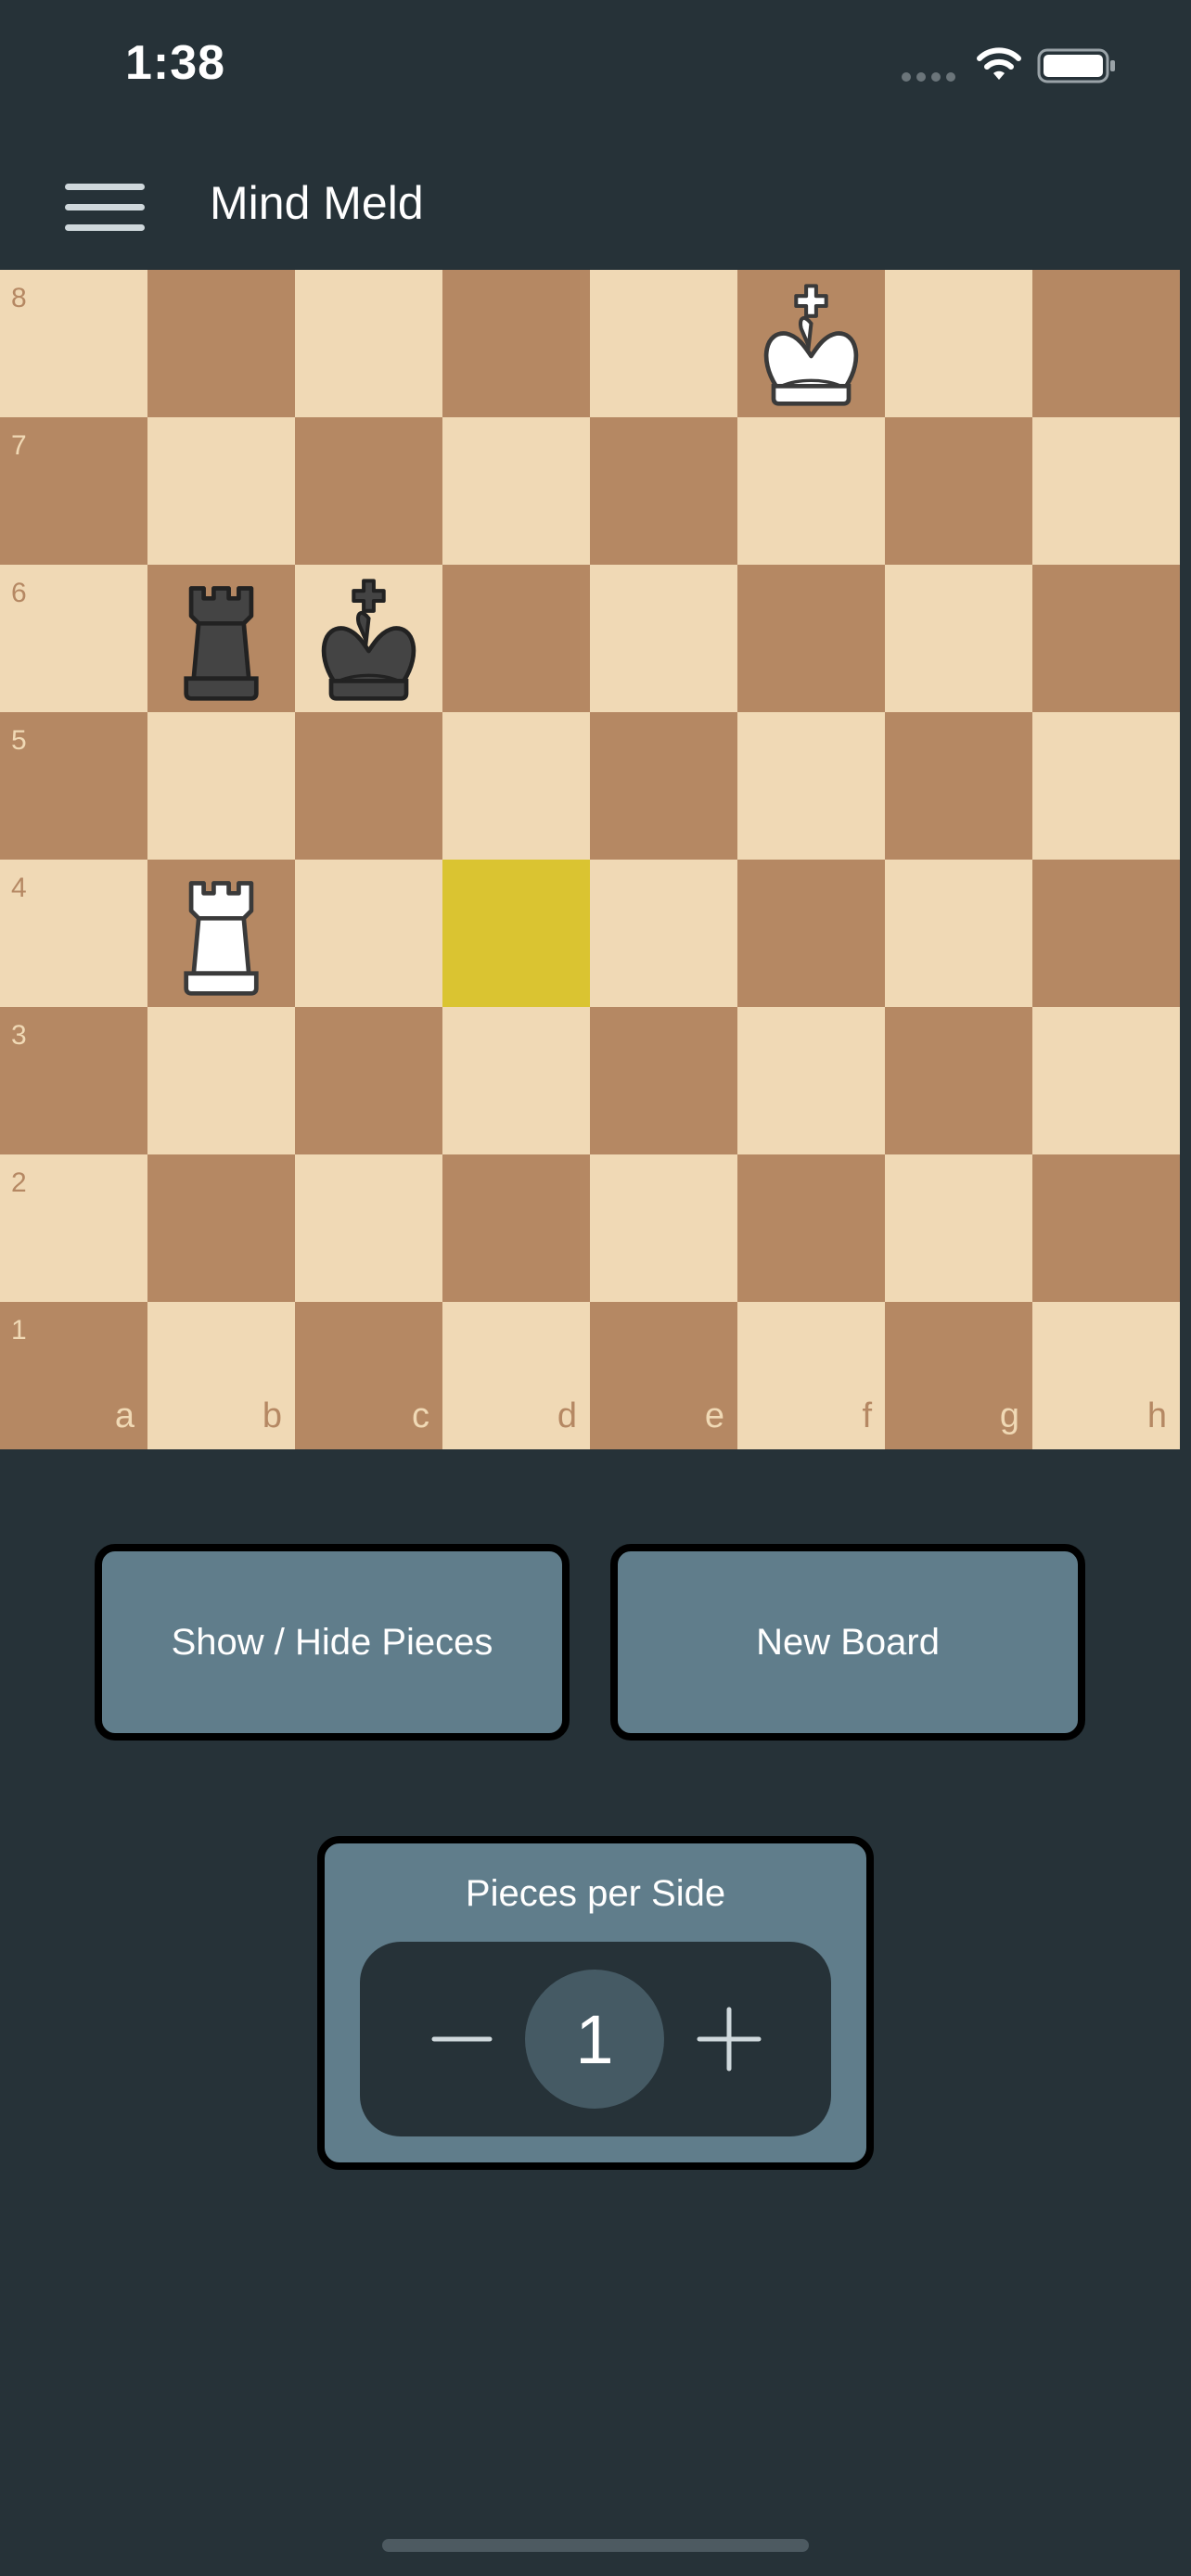  Describe the element at coordinates (663, 491) in the screenshot. I see `square-e7` at that location.